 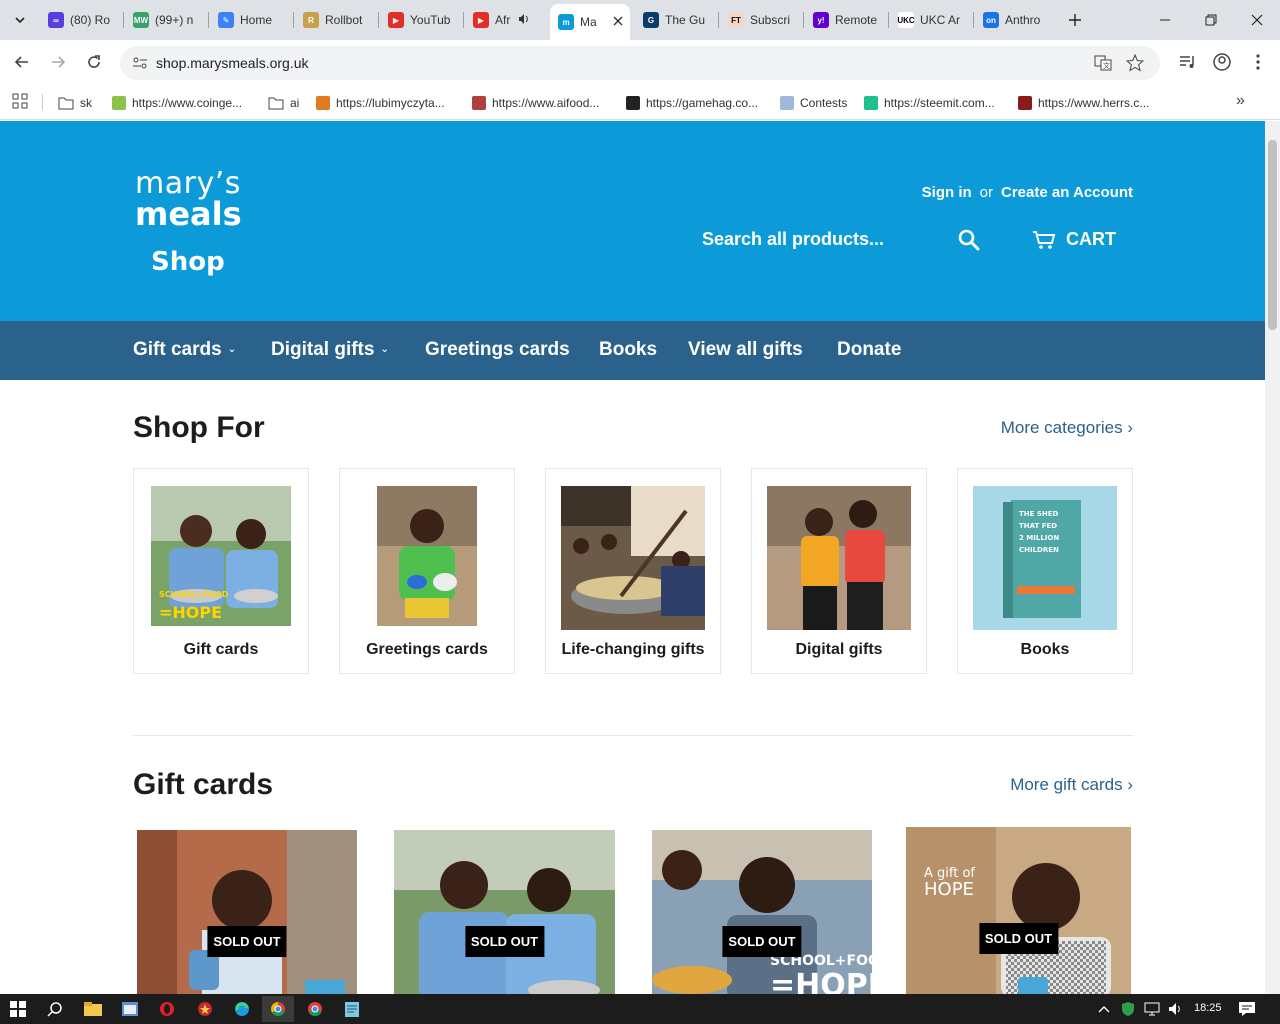 I want to click on gift-card-product: SCHOOL+FOOD =HOPE SOLD OUT, so click(x=762, y=912).